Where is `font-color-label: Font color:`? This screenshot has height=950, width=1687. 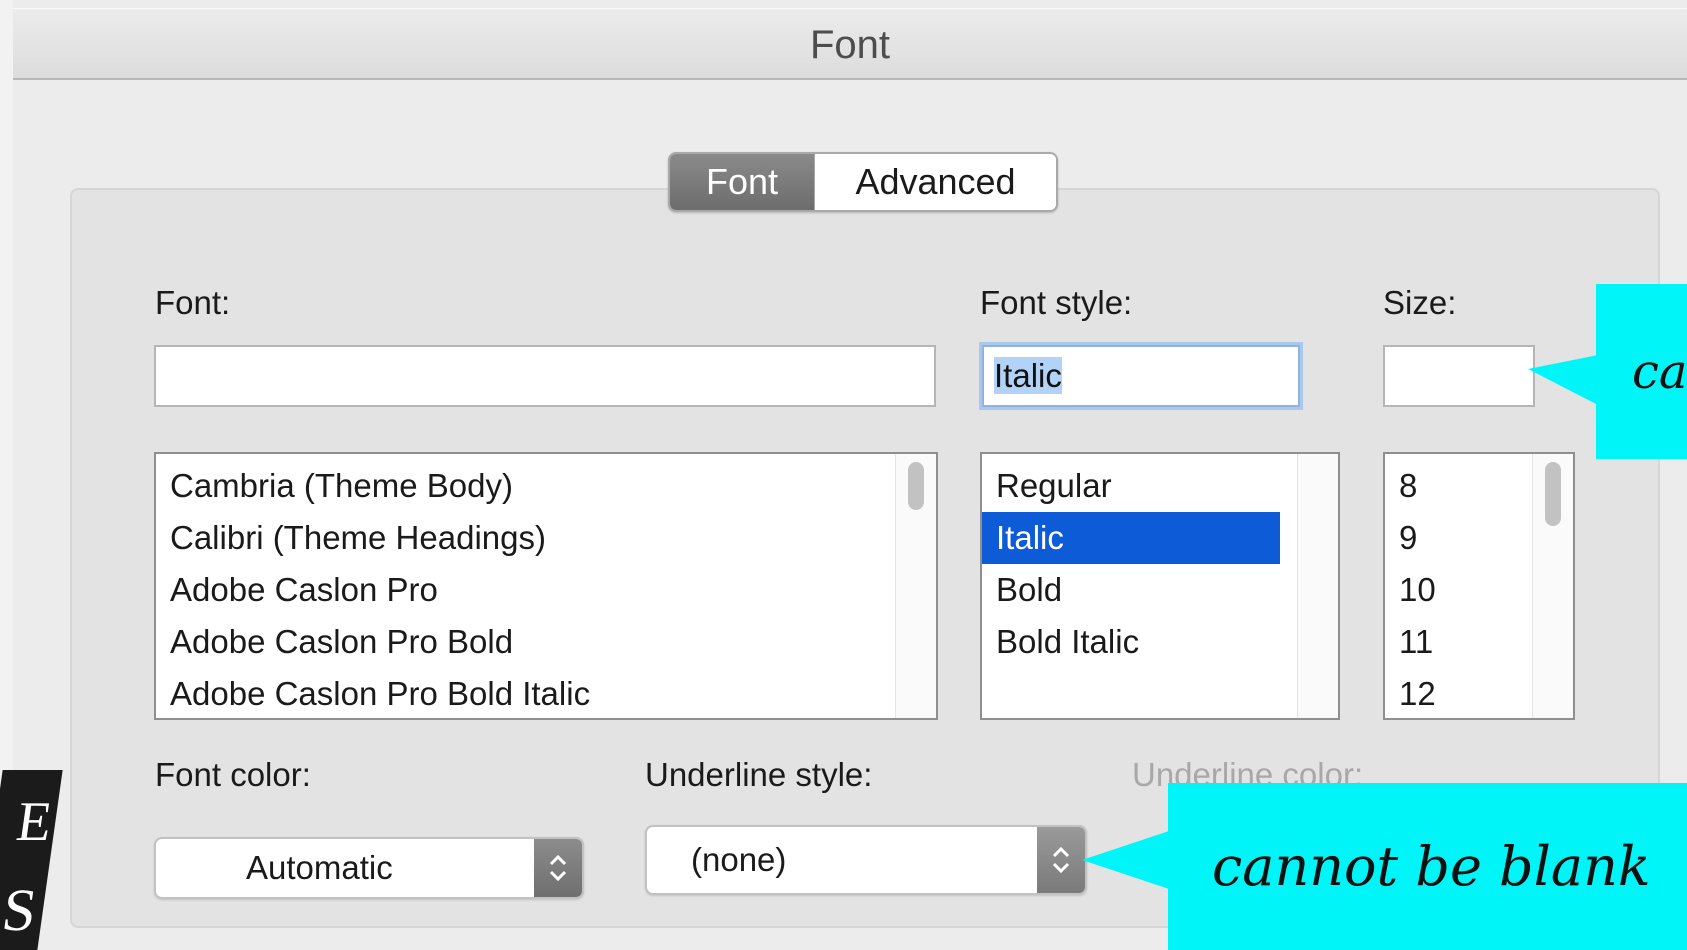
font-color-label: Font color: is located at coordinates (233, 774).